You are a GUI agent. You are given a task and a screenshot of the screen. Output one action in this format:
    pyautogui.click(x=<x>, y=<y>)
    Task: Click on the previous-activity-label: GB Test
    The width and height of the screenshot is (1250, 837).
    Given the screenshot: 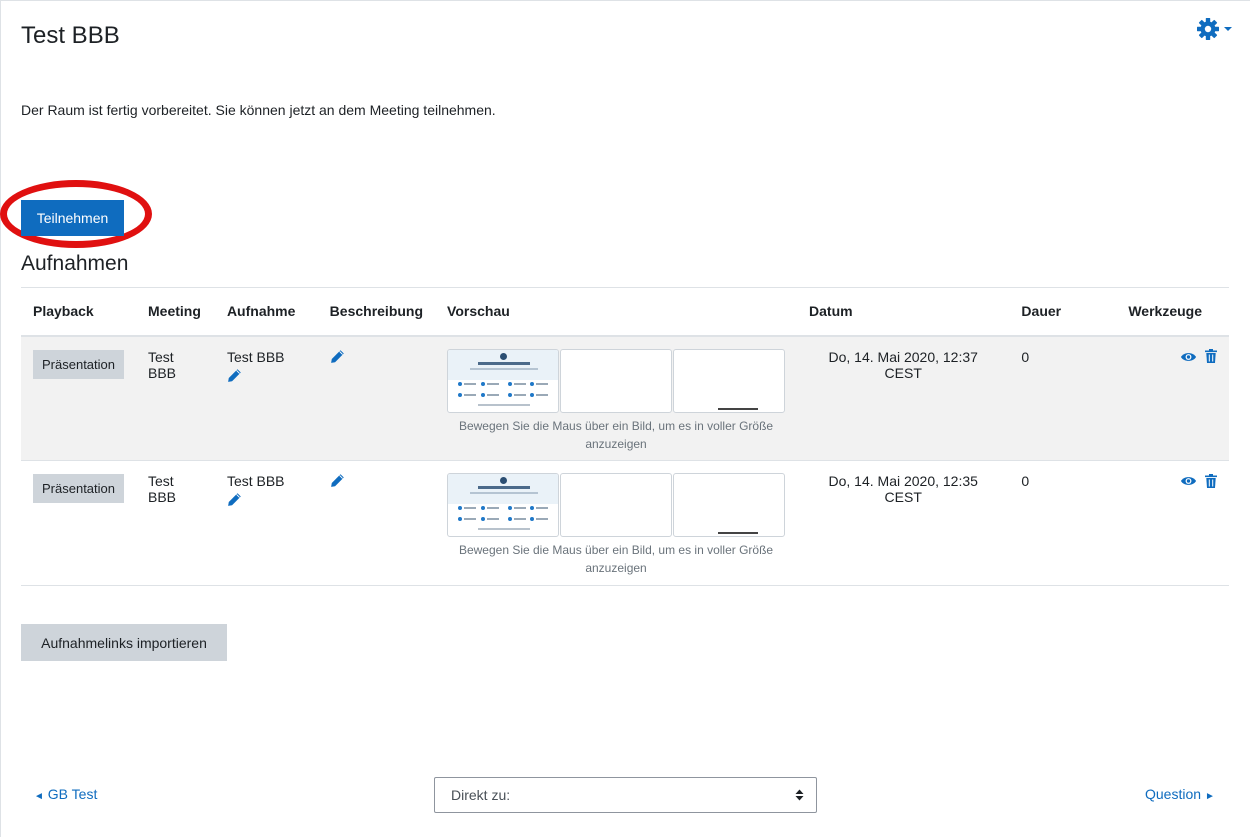 What is the action you would take?
    pyautogui.click(x=72, y=794)
    